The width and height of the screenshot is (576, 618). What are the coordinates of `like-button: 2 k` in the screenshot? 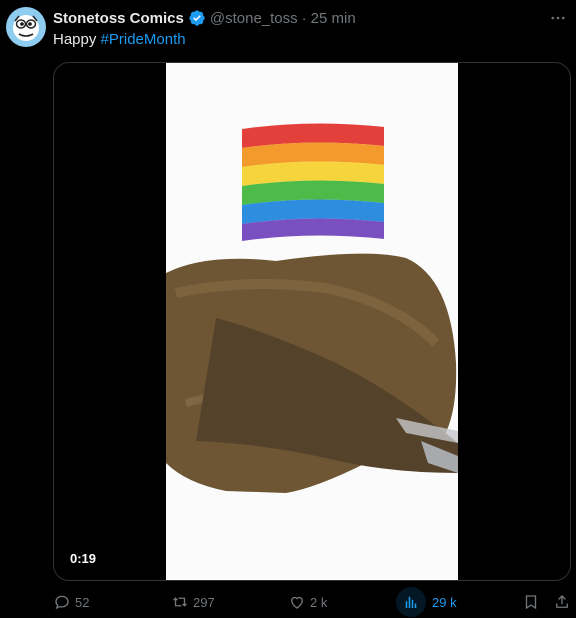 It's located at (307, 602).